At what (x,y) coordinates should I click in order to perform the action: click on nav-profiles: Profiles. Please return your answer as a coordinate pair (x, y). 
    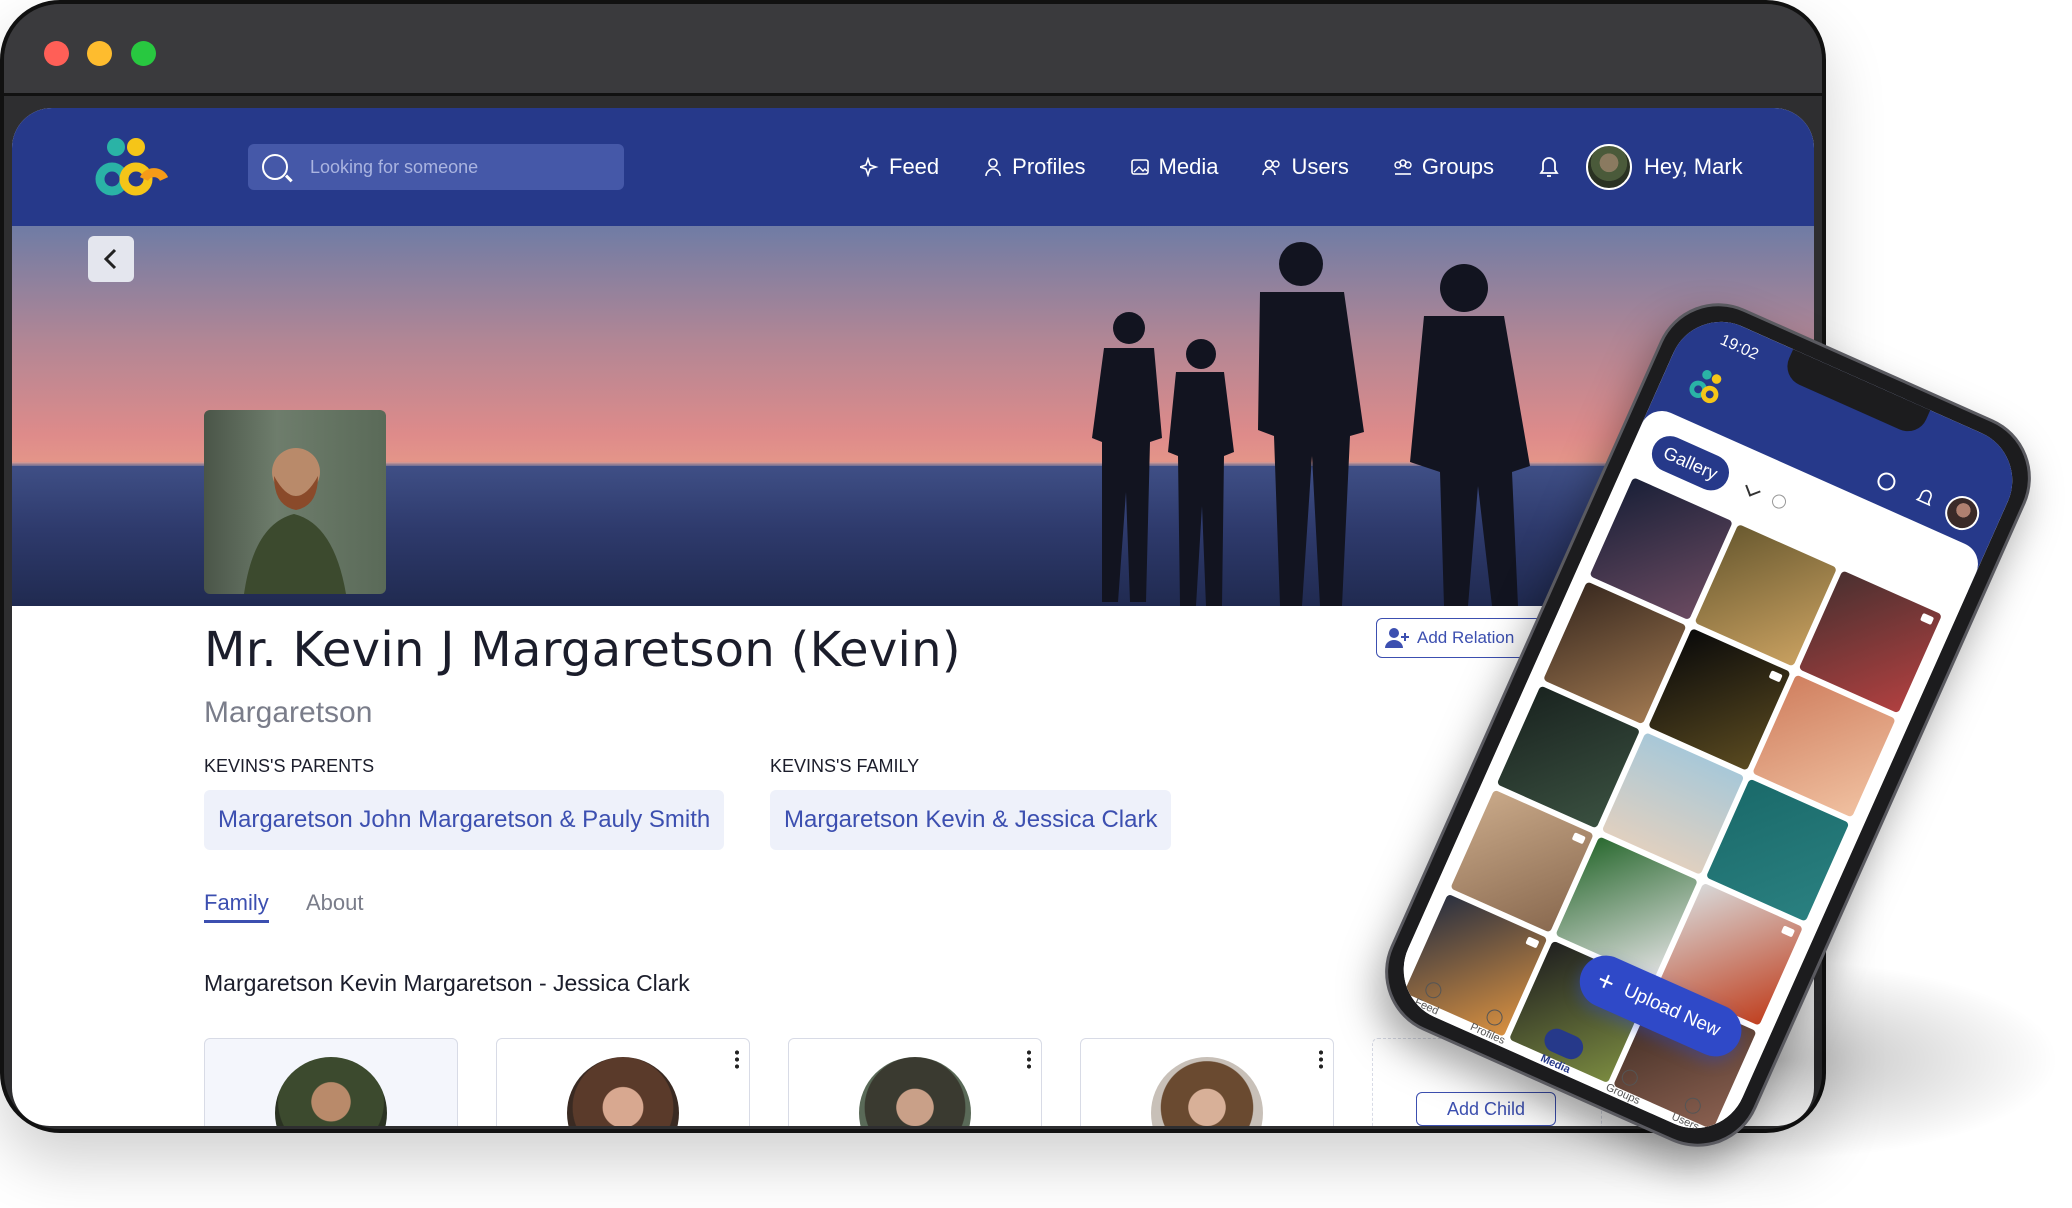
    Looking at the image, I should click on (1034, 167).